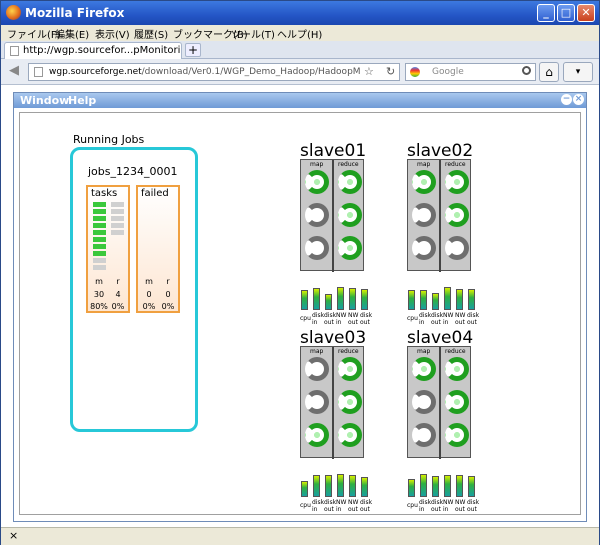  Describe the element at coordinates (13, 535) in the screenshot. I see `close-findbar-icon: ×` at that location.